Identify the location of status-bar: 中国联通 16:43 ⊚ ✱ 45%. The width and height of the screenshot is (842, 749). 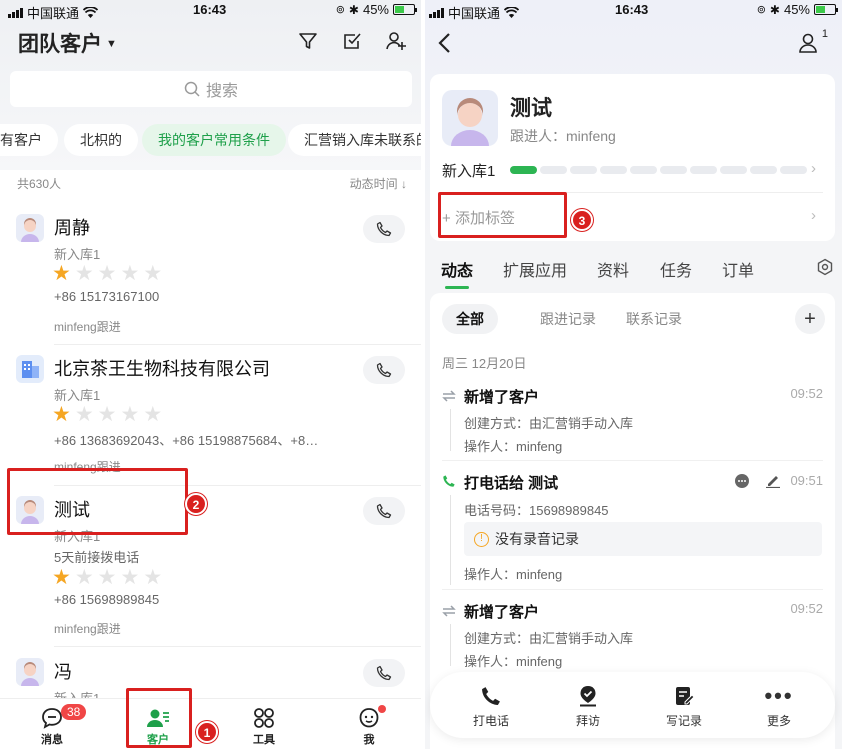
(633, 11).